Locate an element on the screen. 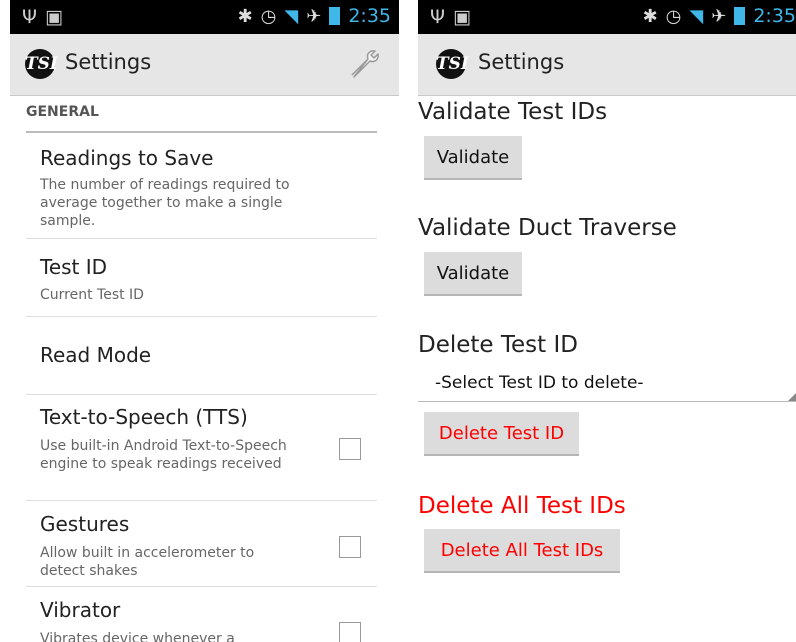  test-id-spinner: -Select Test ID to delete- is located at coordinates (607, 384).